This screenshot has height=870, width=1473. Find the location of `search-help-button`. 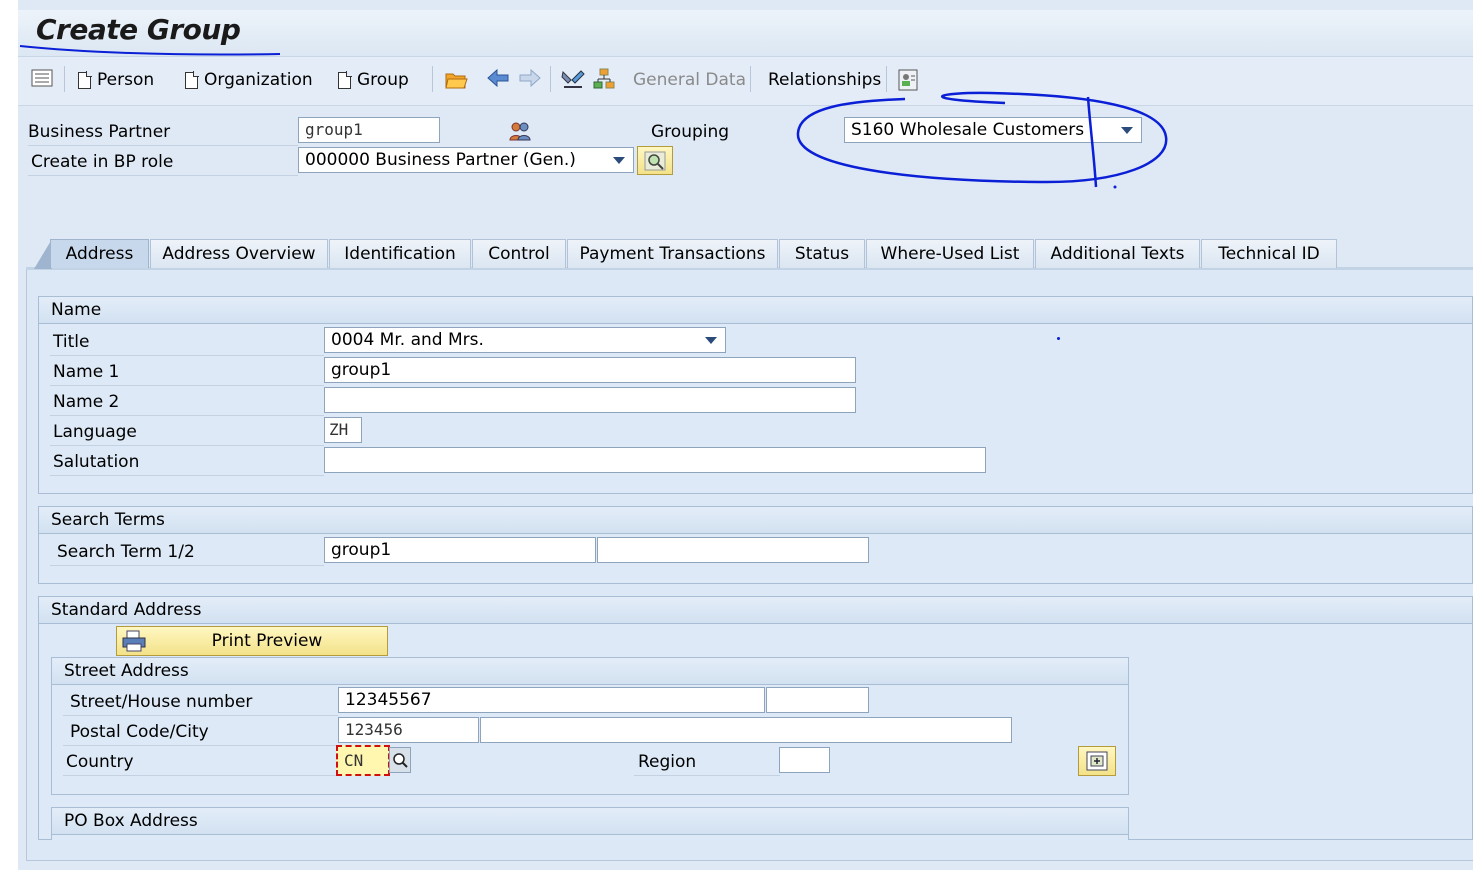

search-help-button is located at coordinates (655, 160).